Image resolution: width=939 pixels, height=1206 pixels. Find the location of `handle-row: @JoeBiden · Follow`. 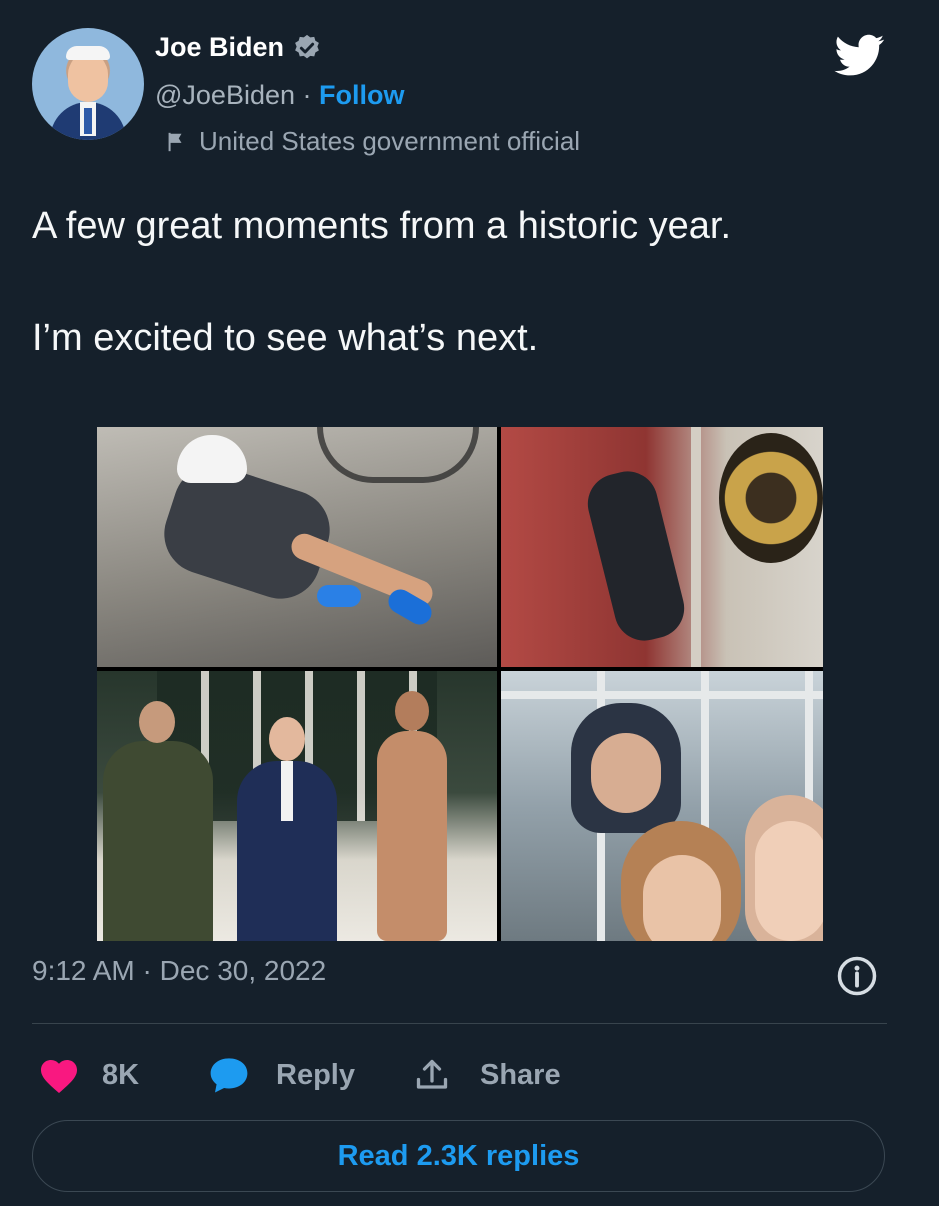

handle-row: @JoeBiden · Follow is located at coordinates (280, 95).